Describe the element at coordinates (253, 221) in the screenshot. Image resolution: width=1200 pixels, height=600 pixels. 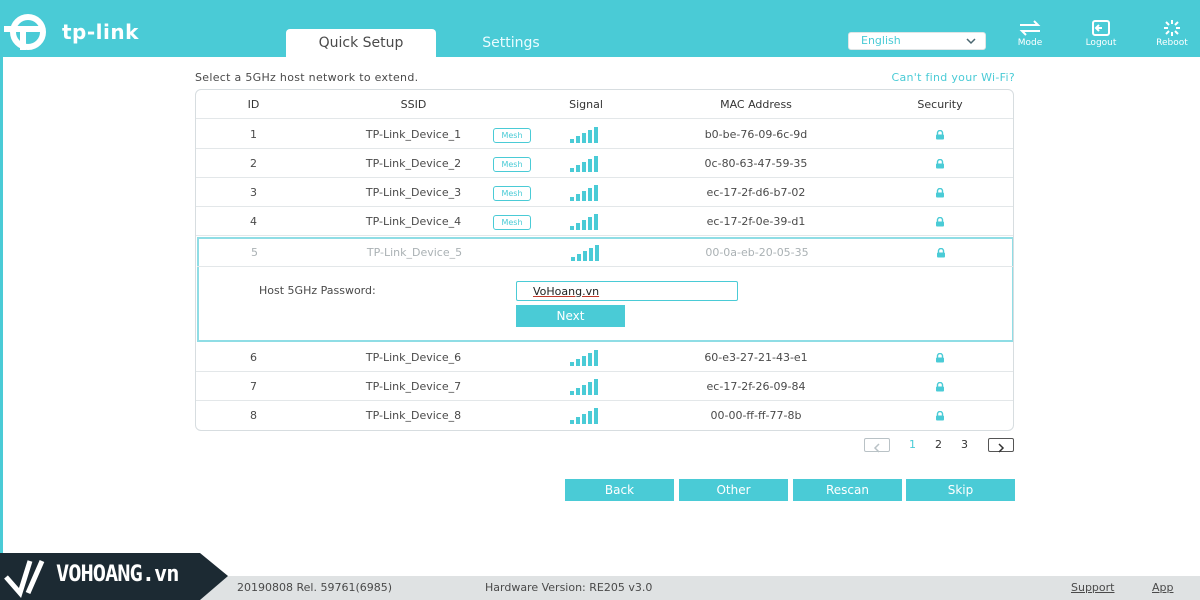
I see `row-id: 4` at that location.